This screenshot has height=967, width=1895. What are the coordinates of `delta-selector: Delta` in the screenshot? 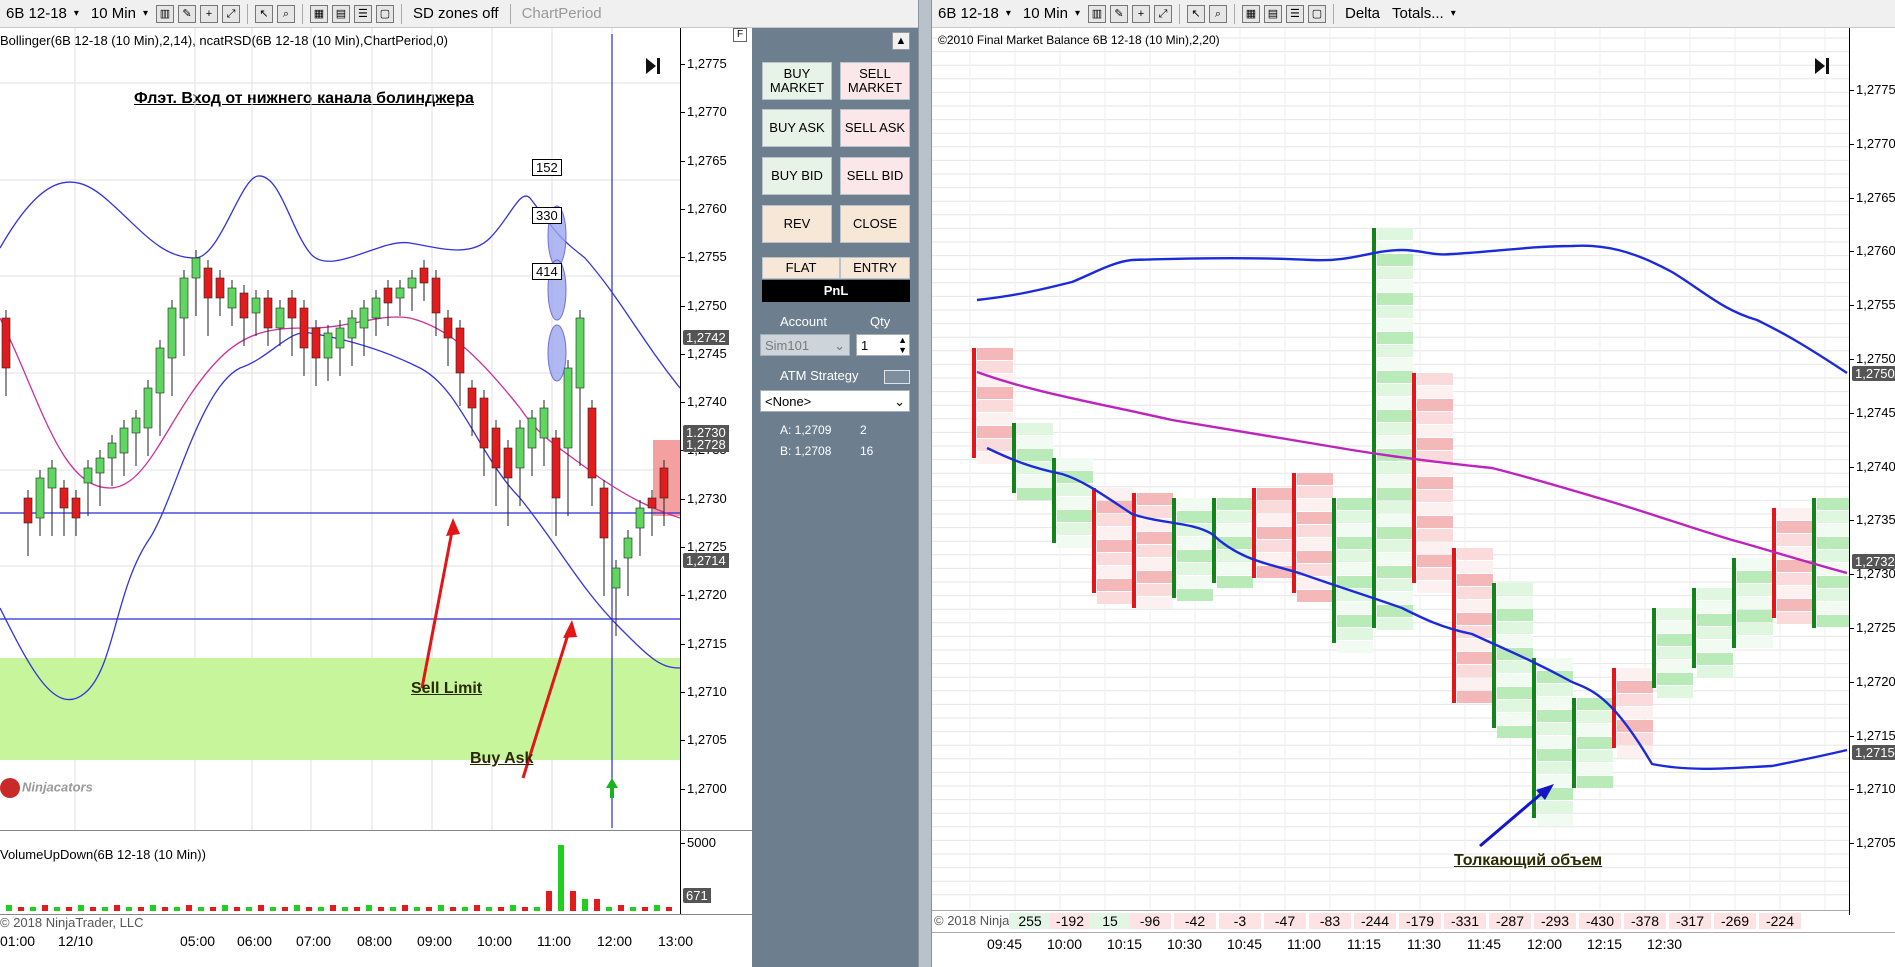 It's located at (1362, 13).